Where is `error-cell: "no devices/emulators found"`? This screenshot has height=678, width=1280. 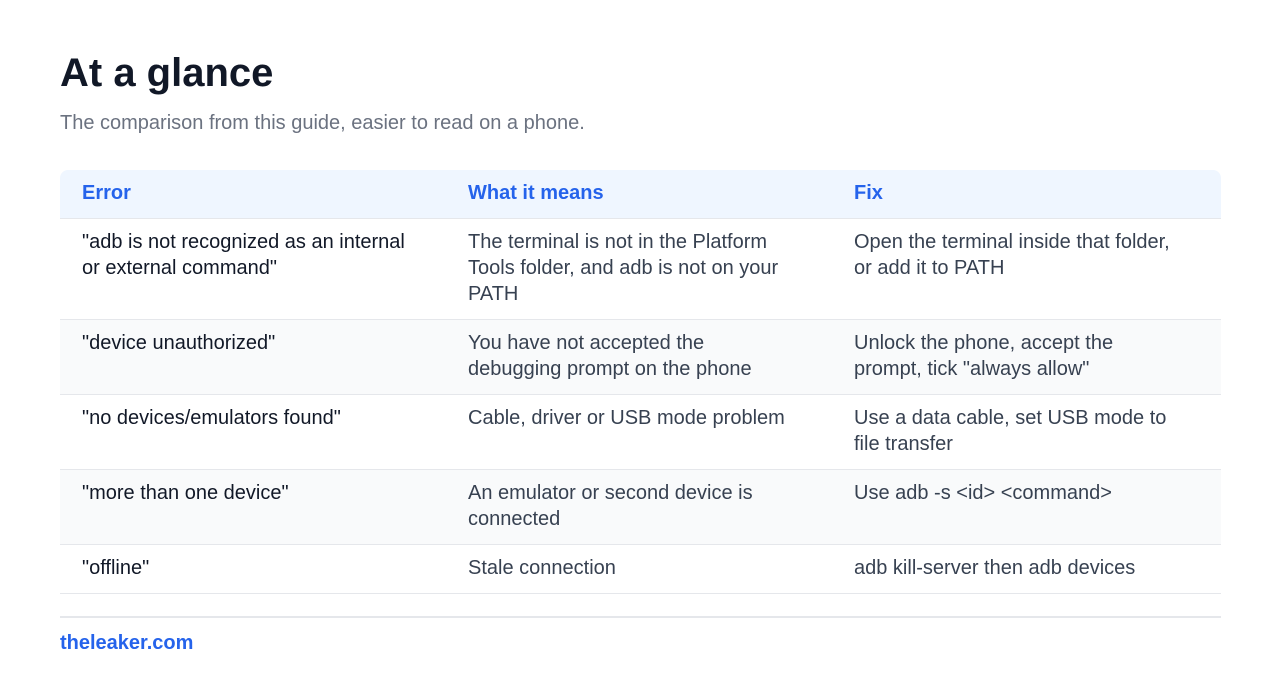
error-cell: "no devices/emulators found" is located at coordinates (253, 432).